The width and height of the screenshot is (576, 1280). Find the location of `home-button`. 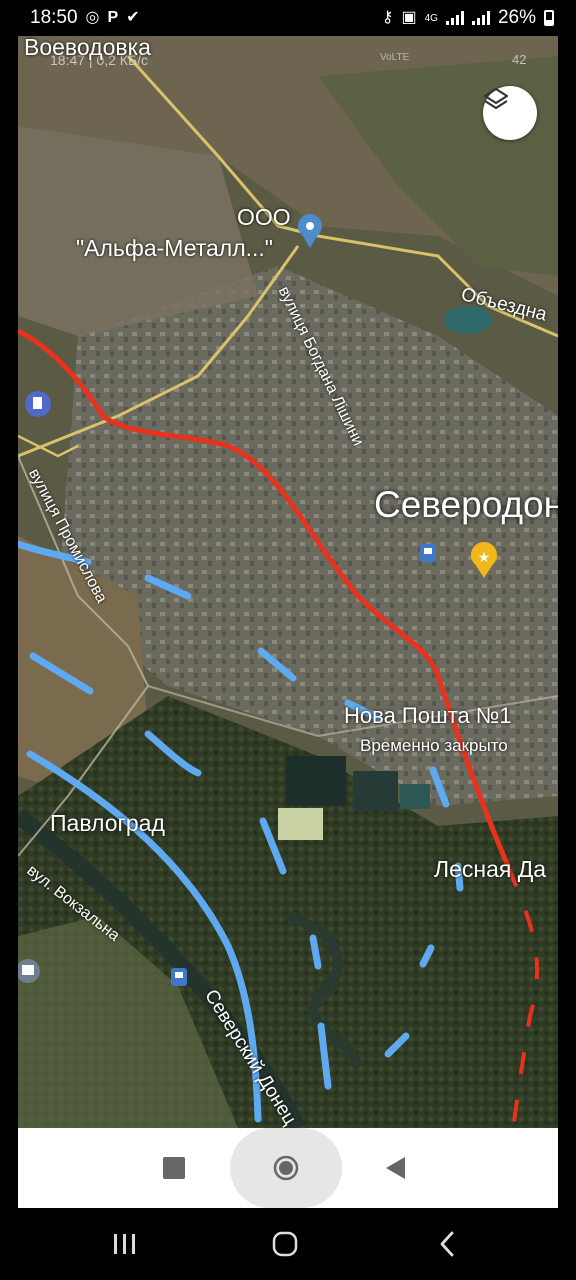

home-button is located at coordinates (285, 1244).